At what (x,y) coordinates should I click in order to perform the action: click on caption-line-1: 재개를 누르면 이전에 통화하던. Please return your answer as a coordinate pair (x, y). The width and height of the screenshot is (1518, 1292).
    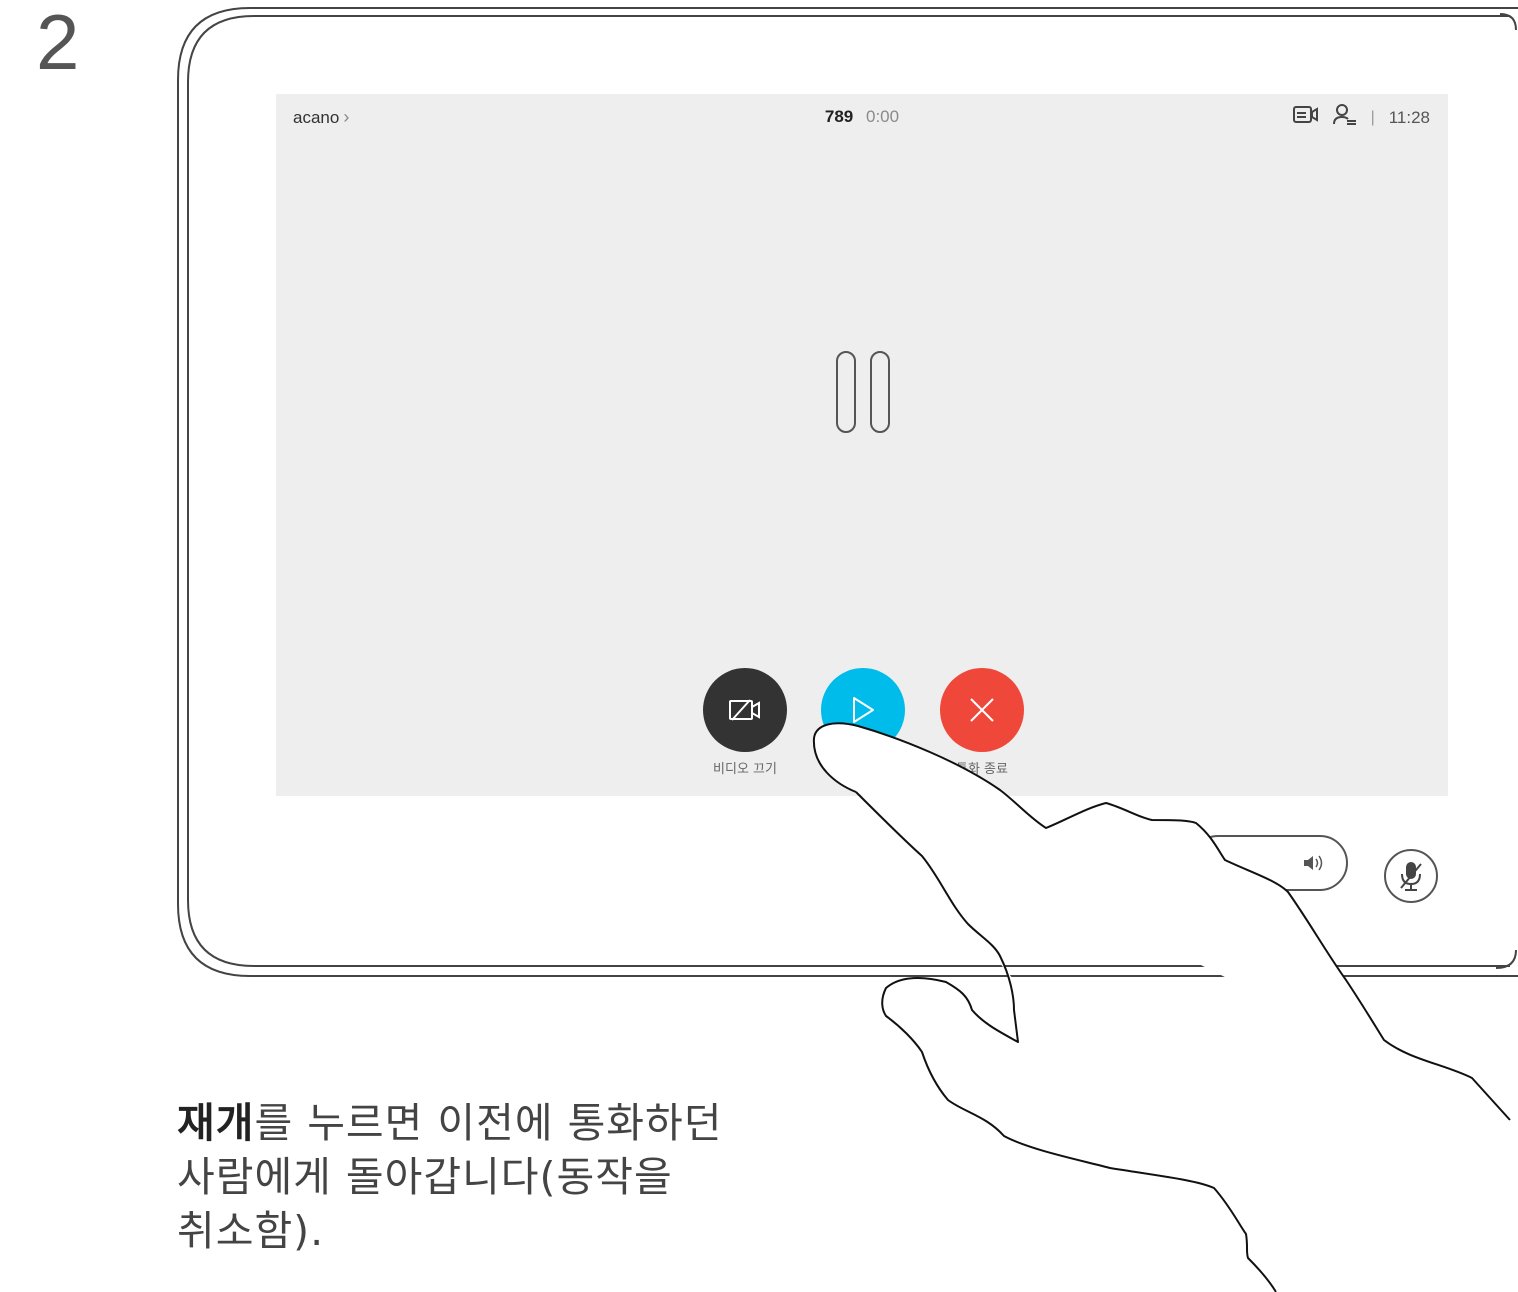
    Looking at the image, I should click on (527, 1123).